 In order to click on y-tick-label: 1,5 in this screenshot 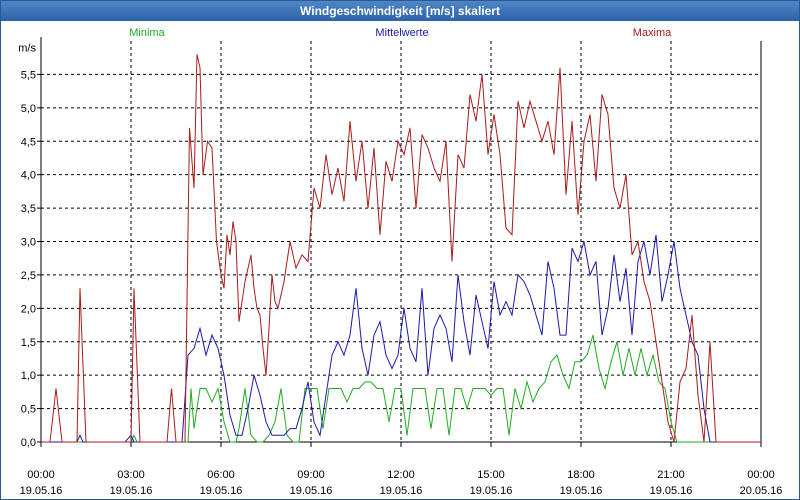, I will do `click(28, 343)`.